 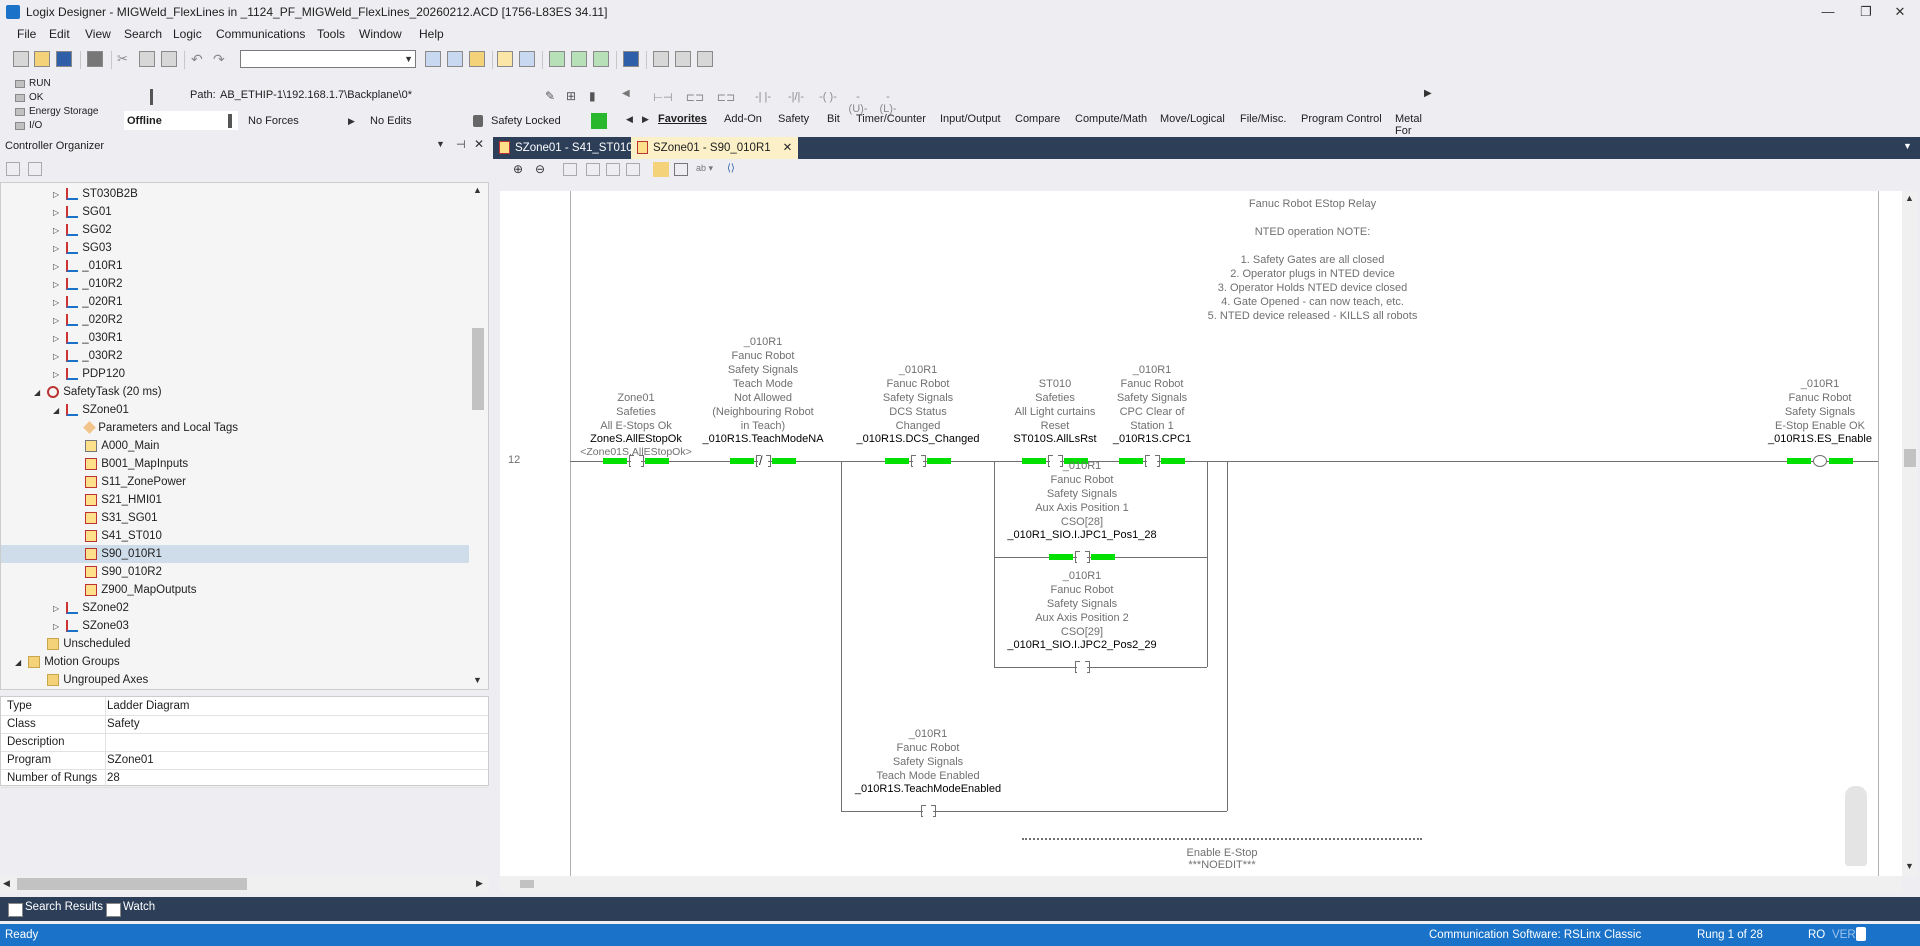 I want to click on save-icon, so click(x=64, y=59).